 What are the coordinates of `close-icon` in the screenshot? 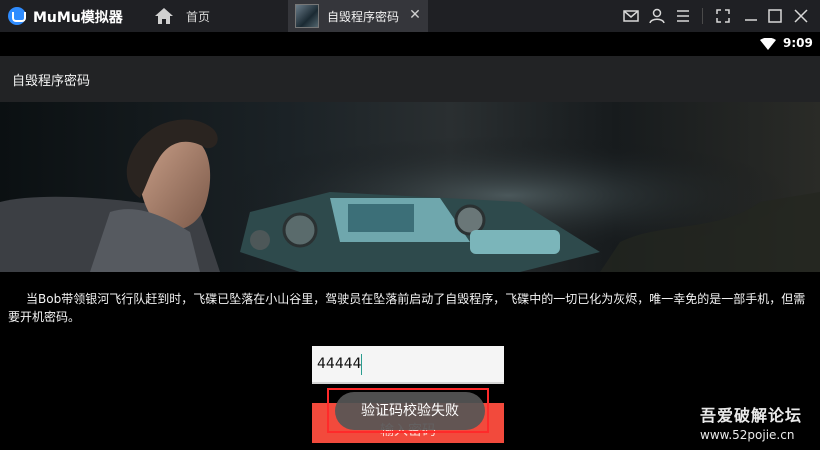 It's located at (801, 16).